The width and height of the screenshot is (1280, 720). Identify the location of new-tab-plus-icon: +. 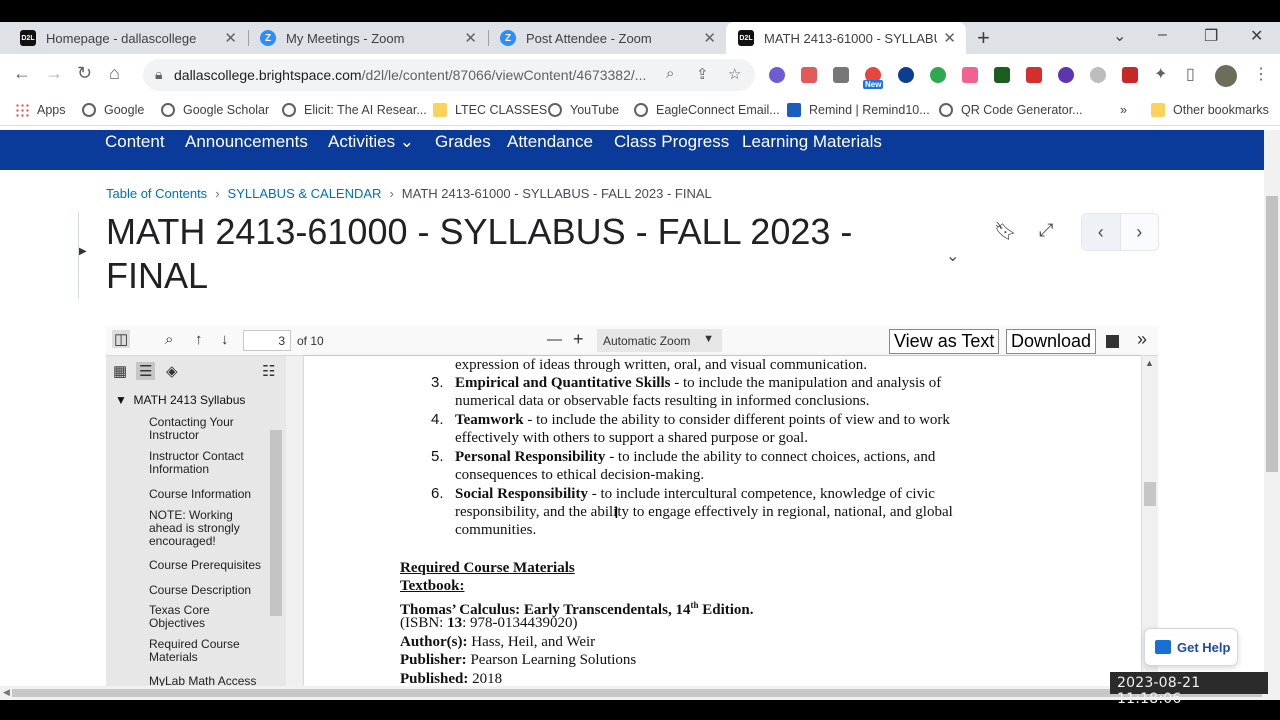
(983, 38).